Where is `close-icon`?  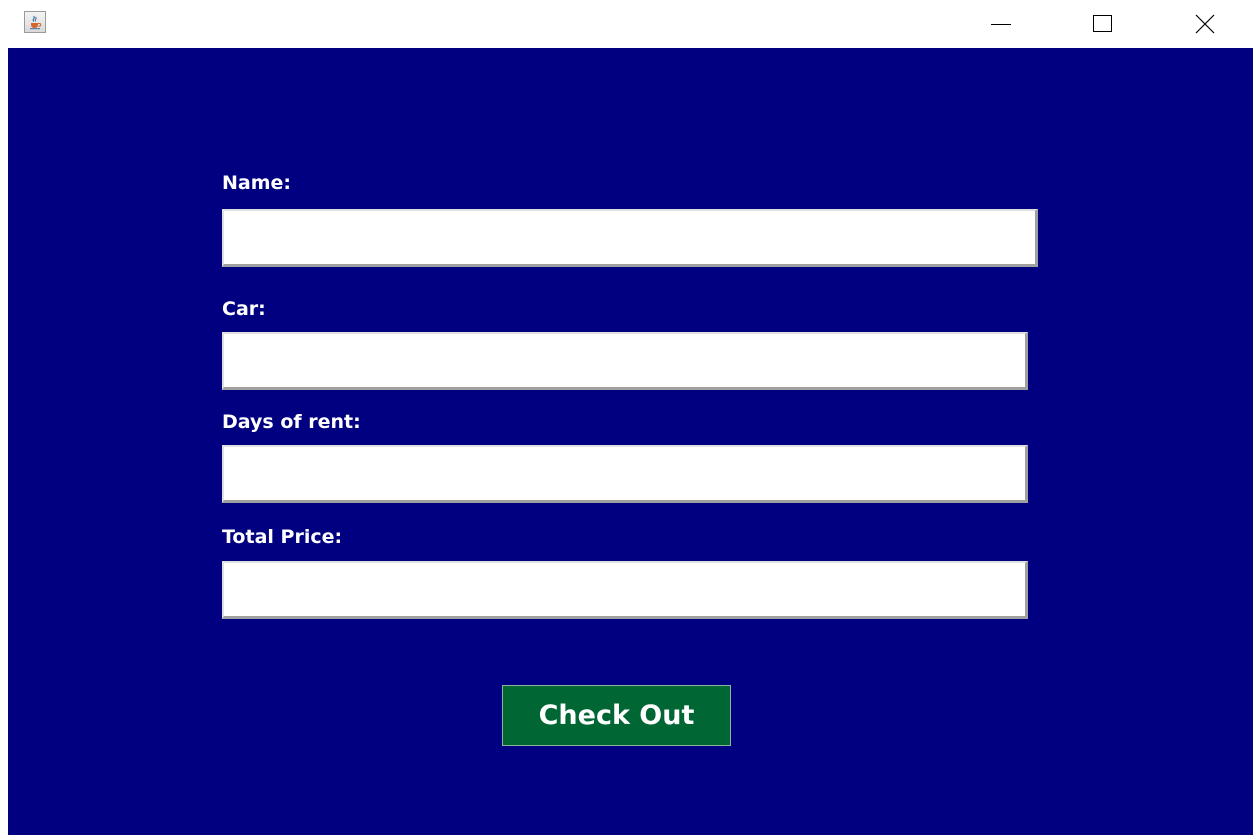 close-icon is located at coordinates (1205, 24).